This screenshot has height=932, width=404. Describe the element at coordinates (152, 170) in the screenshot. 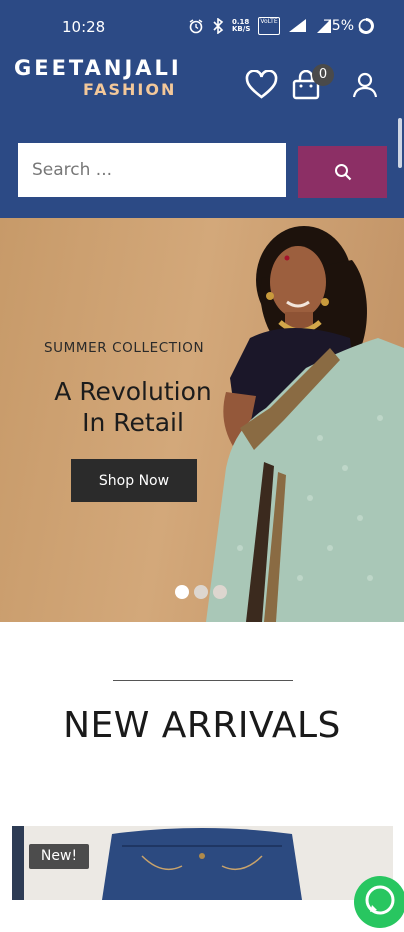

I see `search-input` at that location.